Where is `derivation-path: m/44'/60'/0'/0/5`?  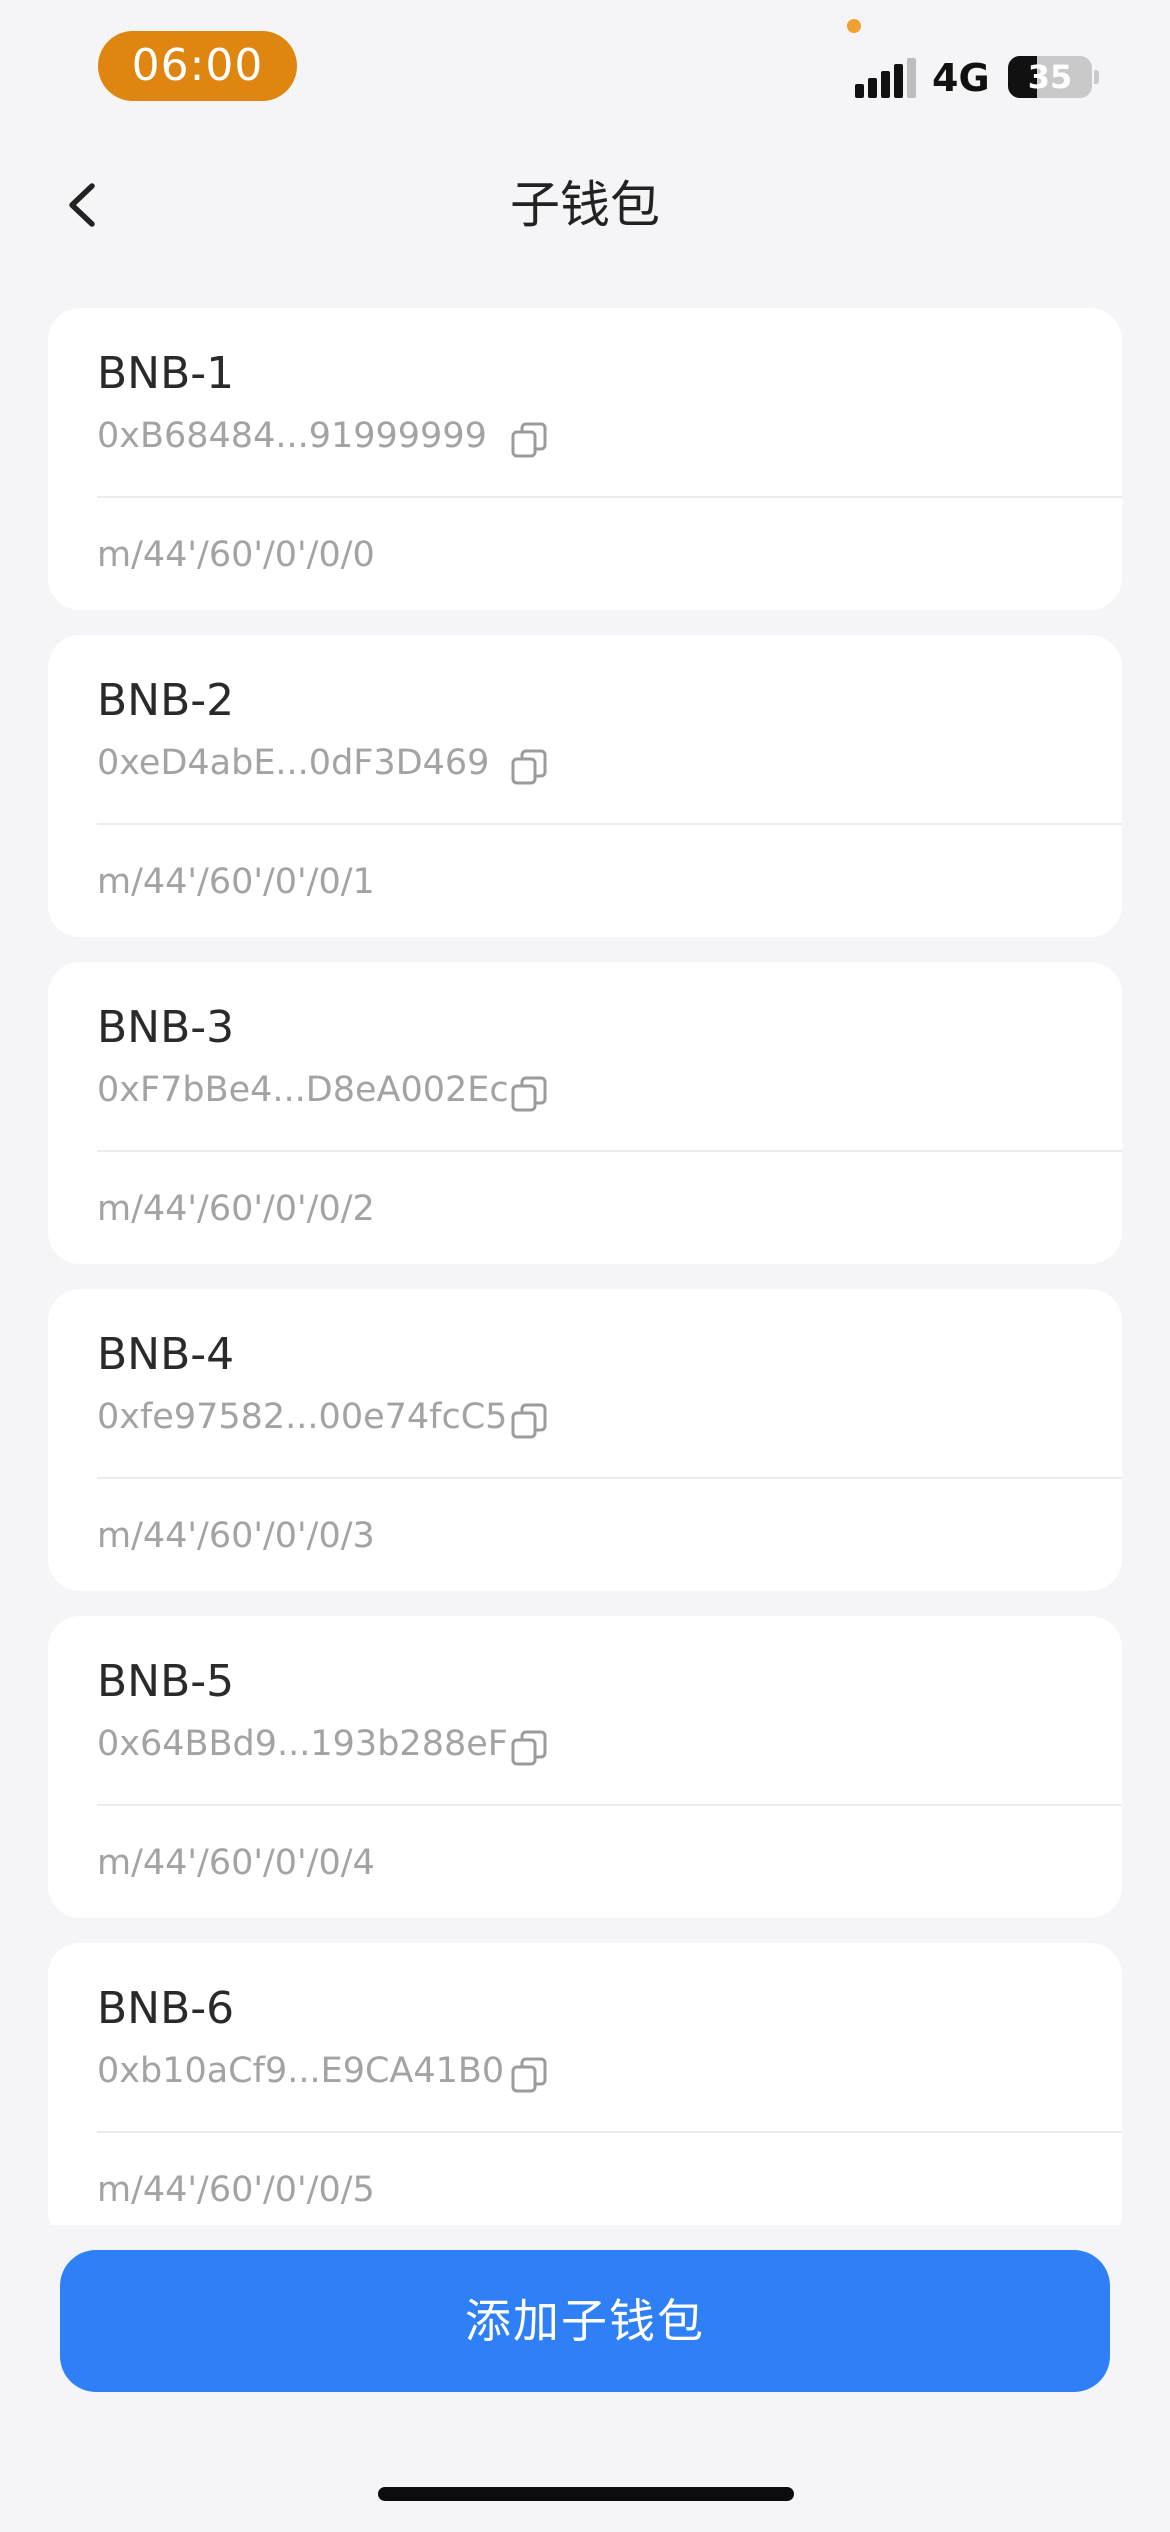 derivation-path: m/44'/60'/0'/0/5 is located at coordinates (236, 2190).